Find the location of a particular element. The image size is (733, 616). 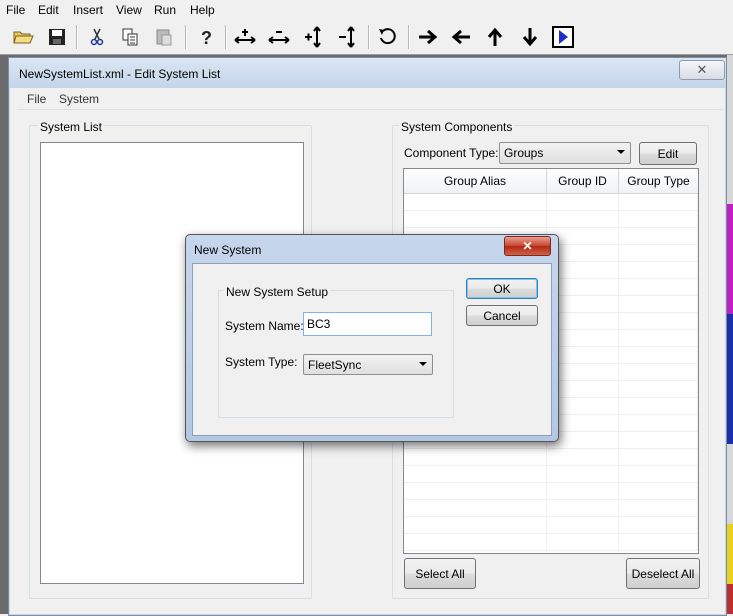

arrow-up-icon is located at coordinates (495, 37).